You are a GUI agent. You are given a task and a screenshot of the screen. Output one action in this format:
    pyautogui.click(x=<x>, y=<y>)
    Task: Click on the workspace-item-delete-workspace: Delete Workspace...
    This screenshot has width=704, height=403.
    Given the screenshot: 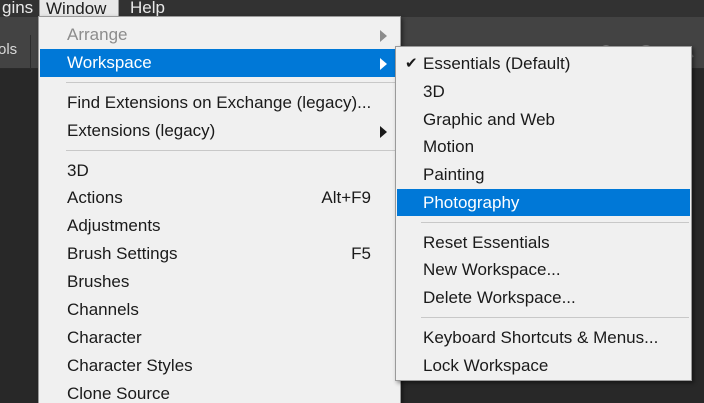 What is the action you would take?
    pyautogui.click(x=543, y=297)
    